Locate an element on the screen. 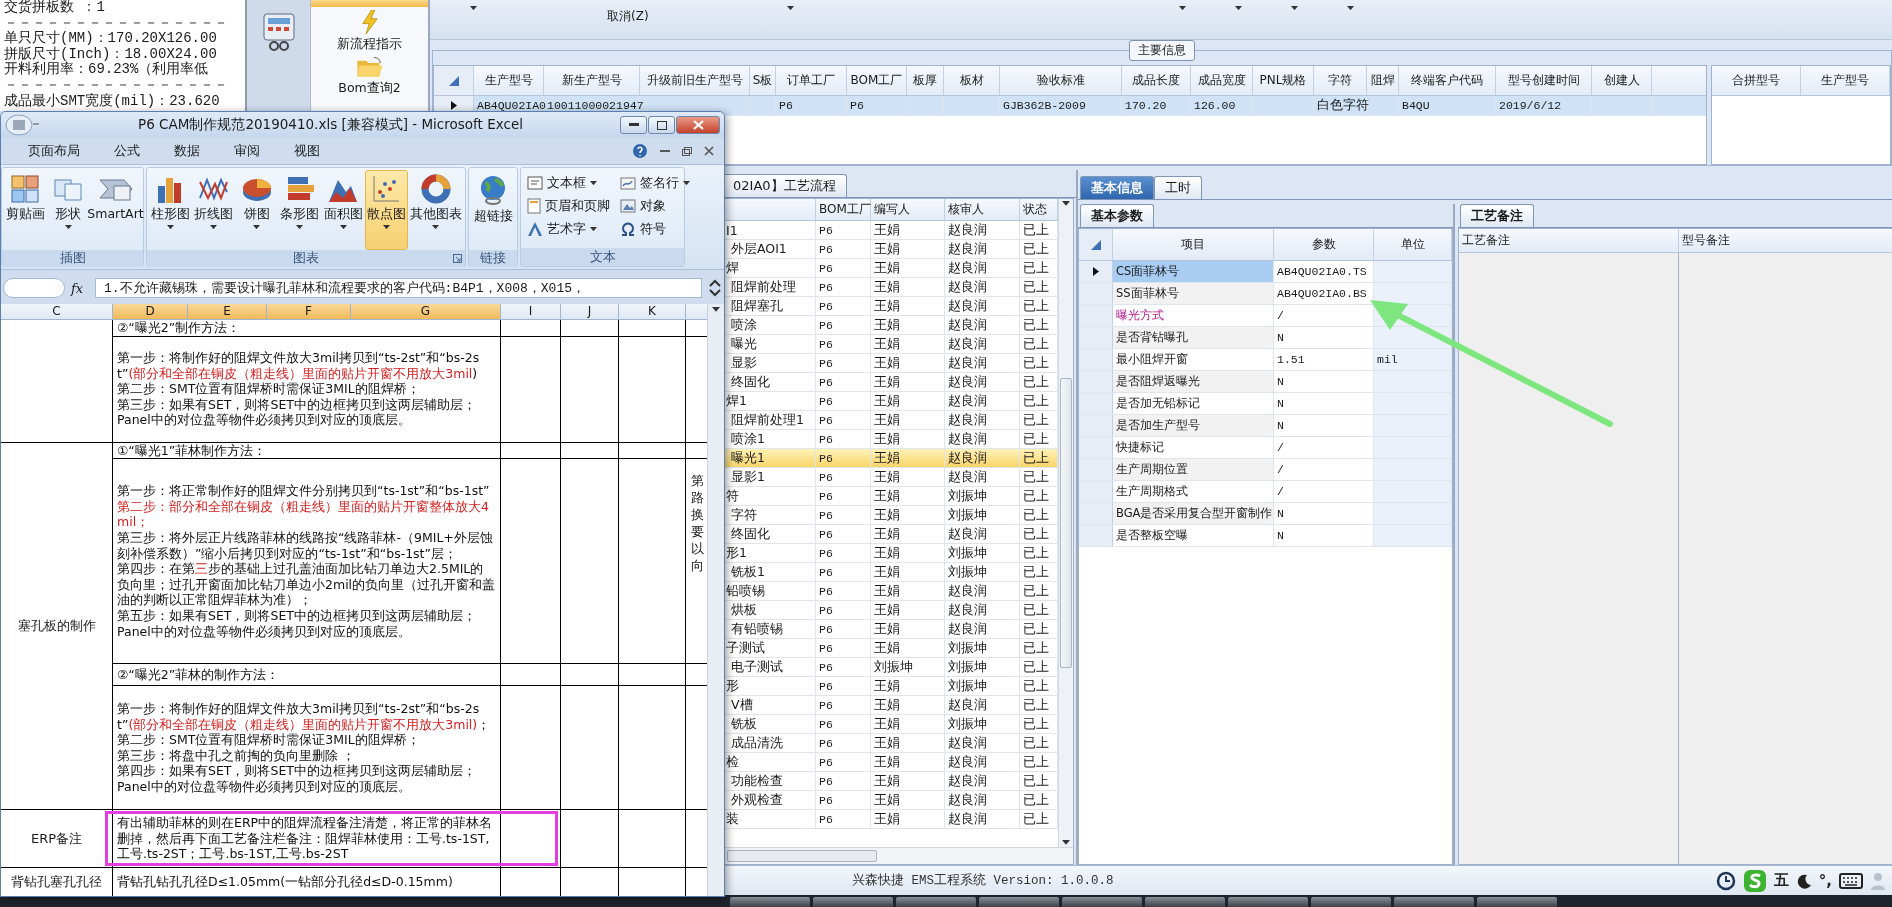 Image resolution: width=1892 pixels, height=907 pixels. column-header: 成品宽度 is located at coordinates (1222, 80).